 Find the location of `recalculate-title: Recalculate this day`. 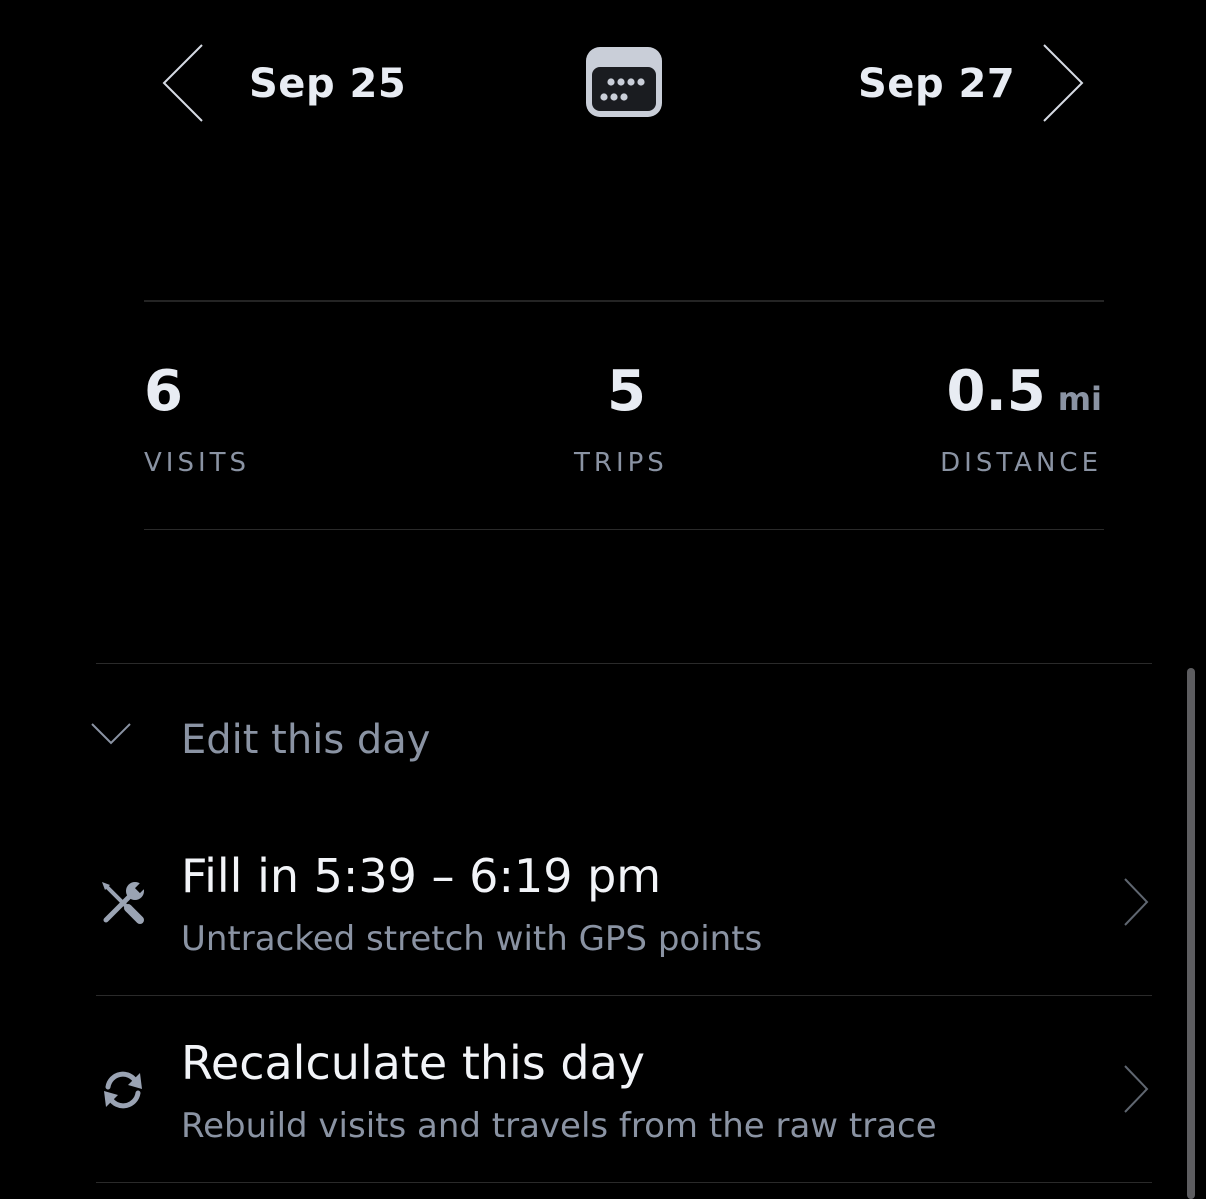

recalculate-title: Recalculate this day is located at coordinates (413, 1063).